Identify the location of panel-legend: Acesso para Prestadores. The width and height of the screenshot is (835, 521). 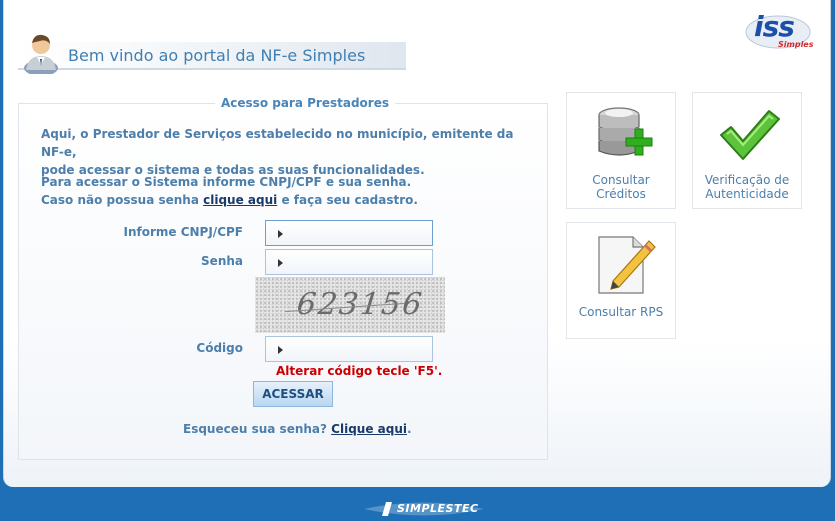
(305, 103).